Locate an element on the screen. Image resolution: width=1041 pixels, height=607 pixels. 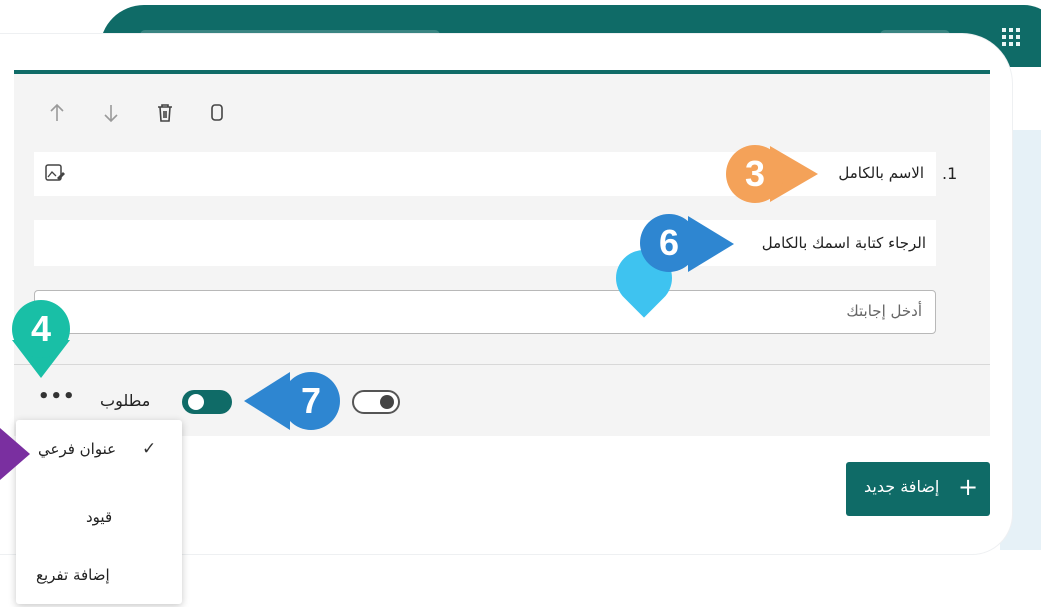
menu-item-restrictions: قيود is located at coordinates (99, 518).